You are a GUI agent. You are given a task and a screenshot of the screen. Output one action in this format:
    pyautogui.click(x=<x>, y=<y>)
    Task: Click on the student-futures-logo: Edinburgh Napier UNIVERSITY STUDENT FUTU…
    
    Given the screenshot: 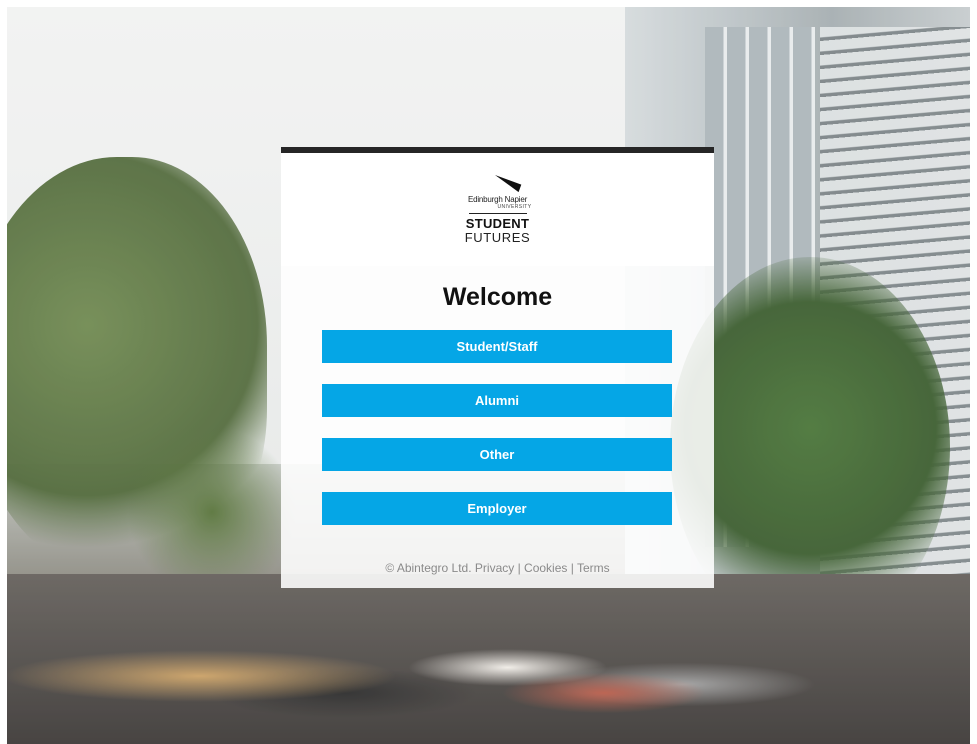 What is the action you would take?
    pyautogui.click(x=498, y=215)
    